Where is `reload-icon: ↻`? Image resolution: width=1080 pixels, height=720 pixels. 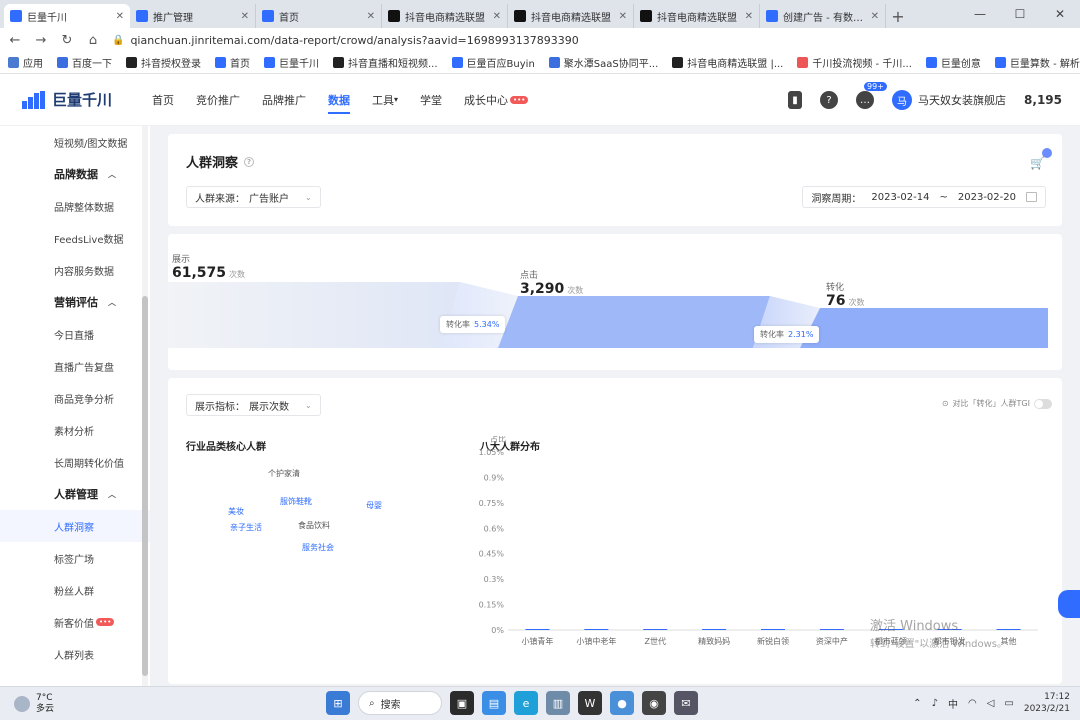
reload-icon: ↻ is located at coordinates (67, 40).